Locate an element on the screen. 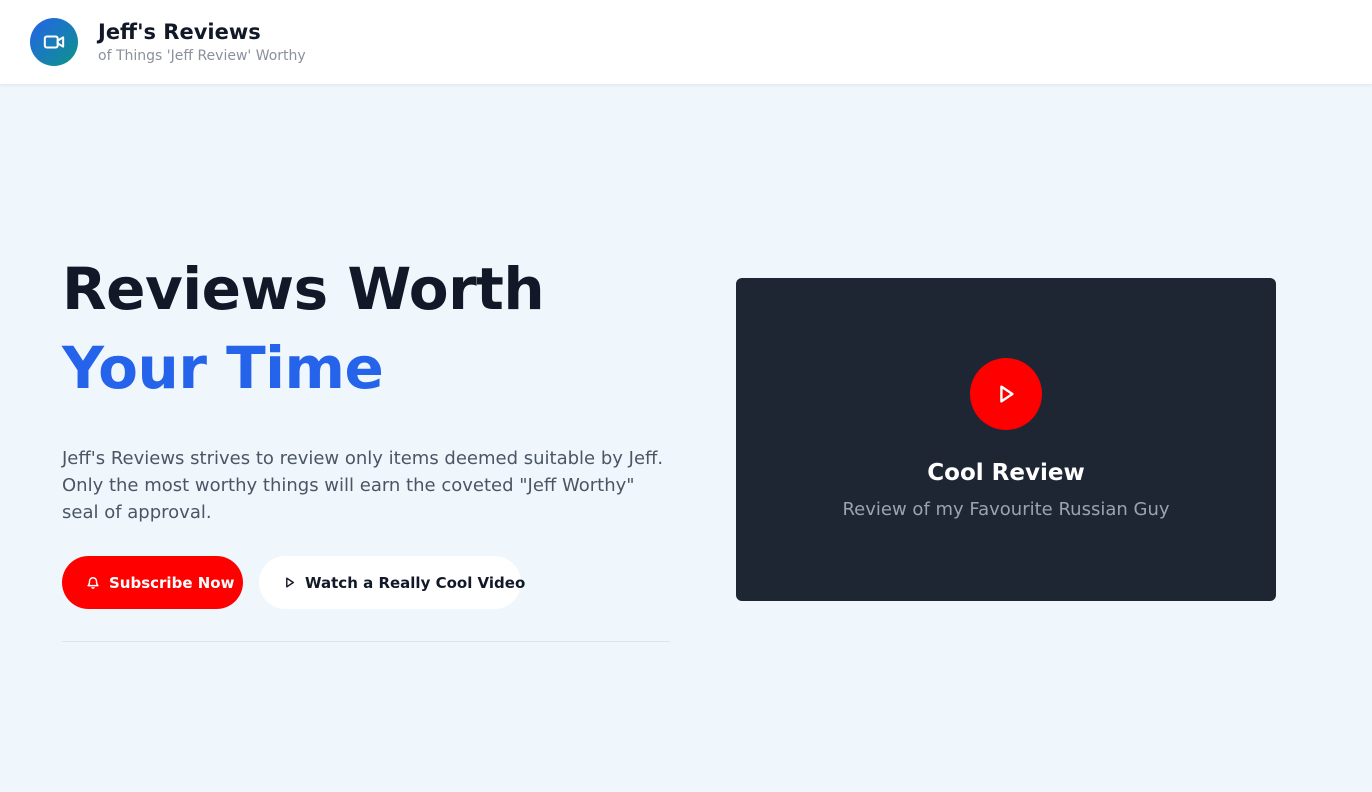 Image resolution: width=1372 pixels, height=792 pixels. video-subtitle: Review of my Favourite Russian Guy is located at coordinates (1006, 509).